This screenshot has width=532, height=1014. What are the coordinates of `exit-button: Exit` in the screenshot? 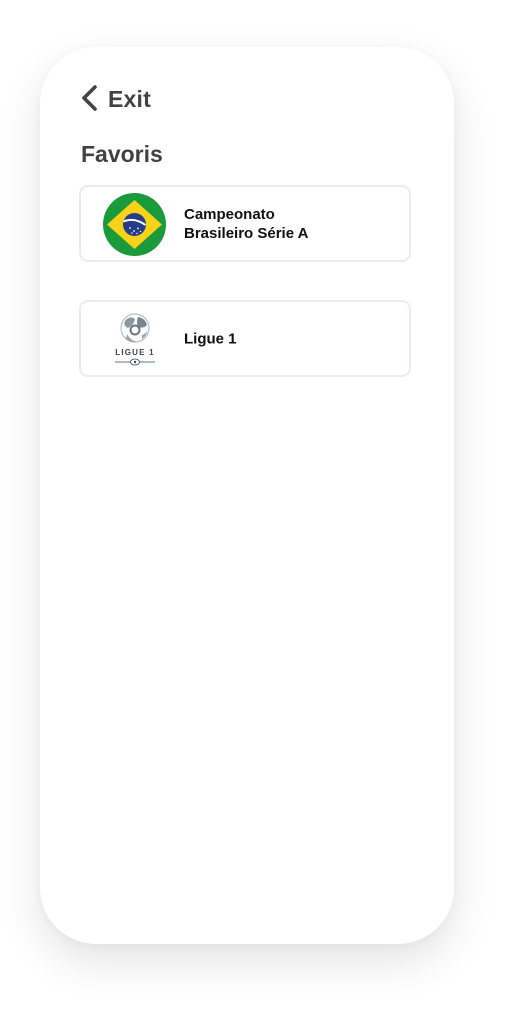 It's located at (115, 99).